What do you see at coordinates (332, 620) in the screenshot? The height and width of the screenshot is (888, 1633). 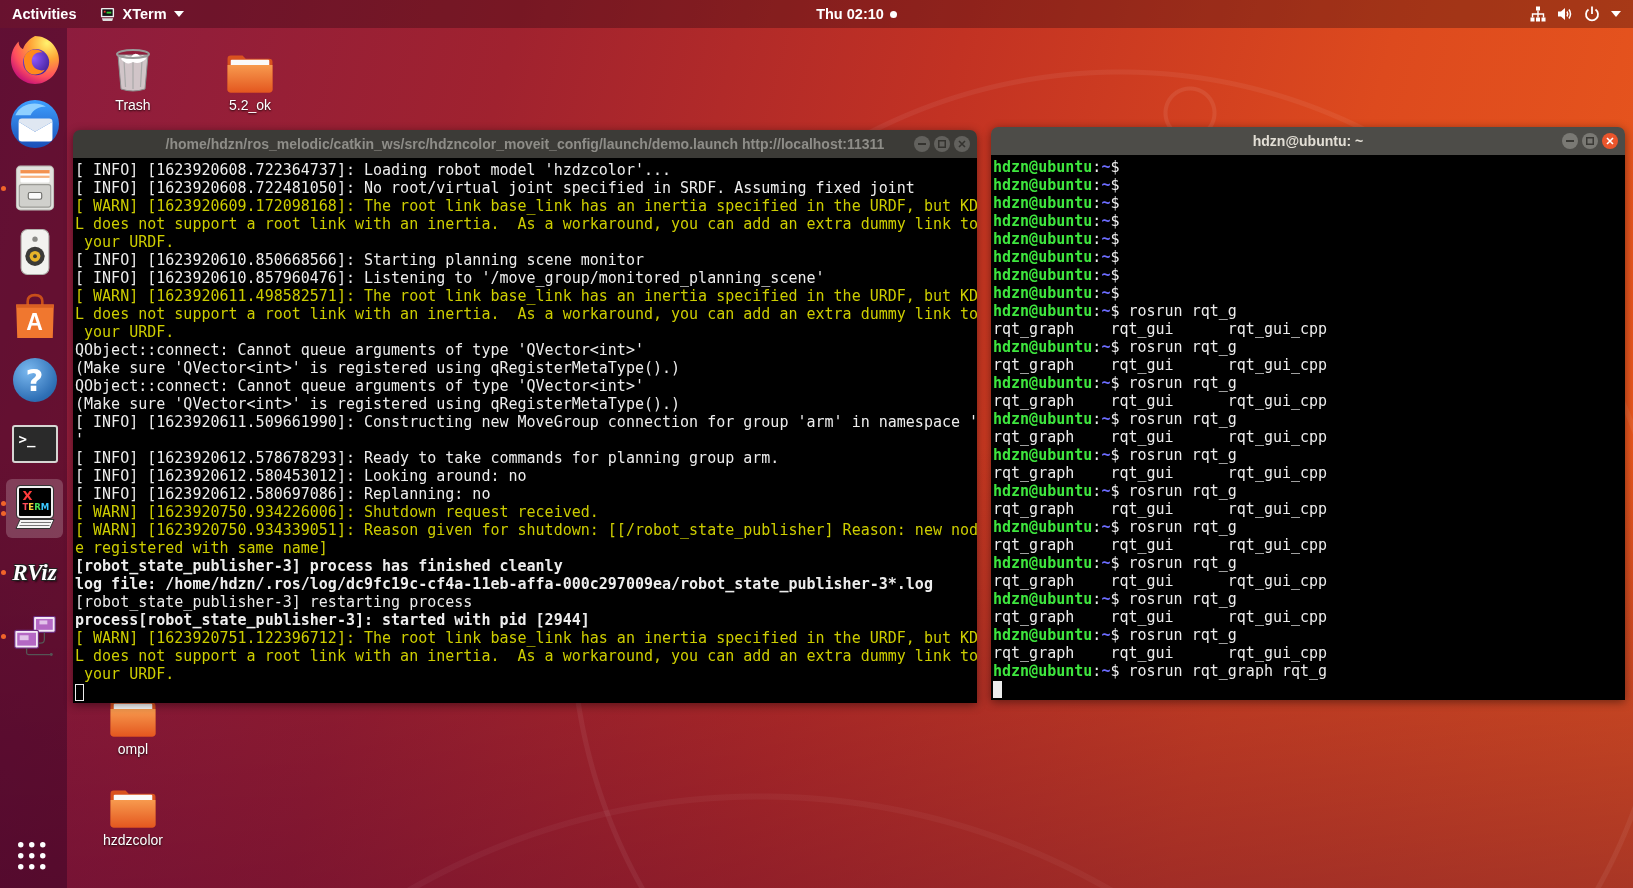 I see `log-line: process[robot_state_publisher-3]: started with pid [2944]` at bounding box center [332, 620].